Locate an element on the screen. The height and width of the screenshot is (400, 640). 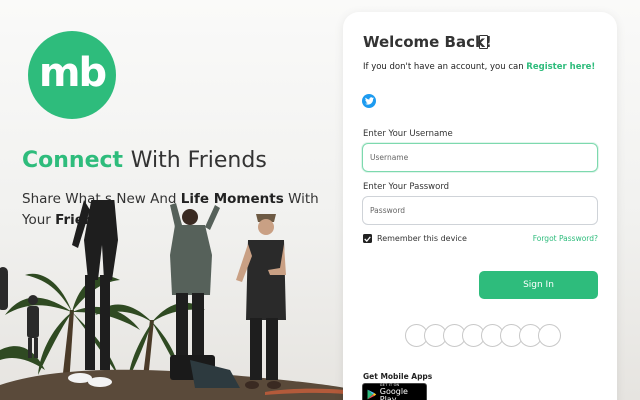
google-play-text: GET IT ON Google Play is located at coordinates (402, 391).